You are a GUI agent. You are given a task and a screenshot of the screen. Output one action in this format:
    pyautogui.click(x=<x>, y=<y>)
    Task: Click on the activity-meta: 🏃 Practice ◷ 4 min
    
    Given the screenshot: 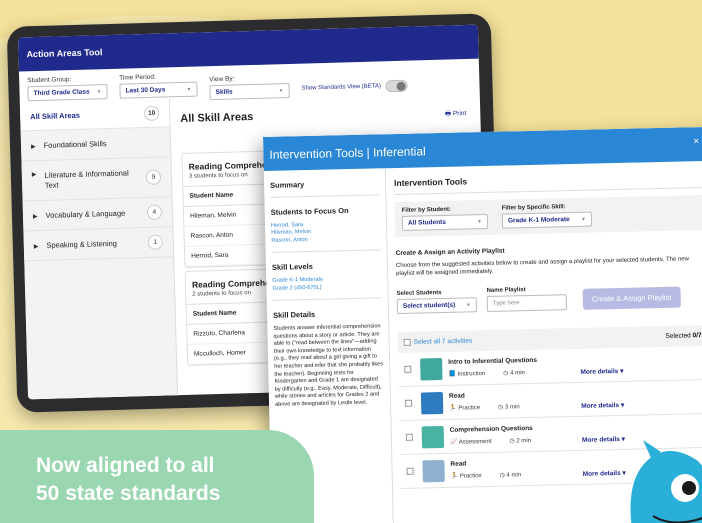 What is the action you would take?
    pyautogui.click(x=486, y=476)
    